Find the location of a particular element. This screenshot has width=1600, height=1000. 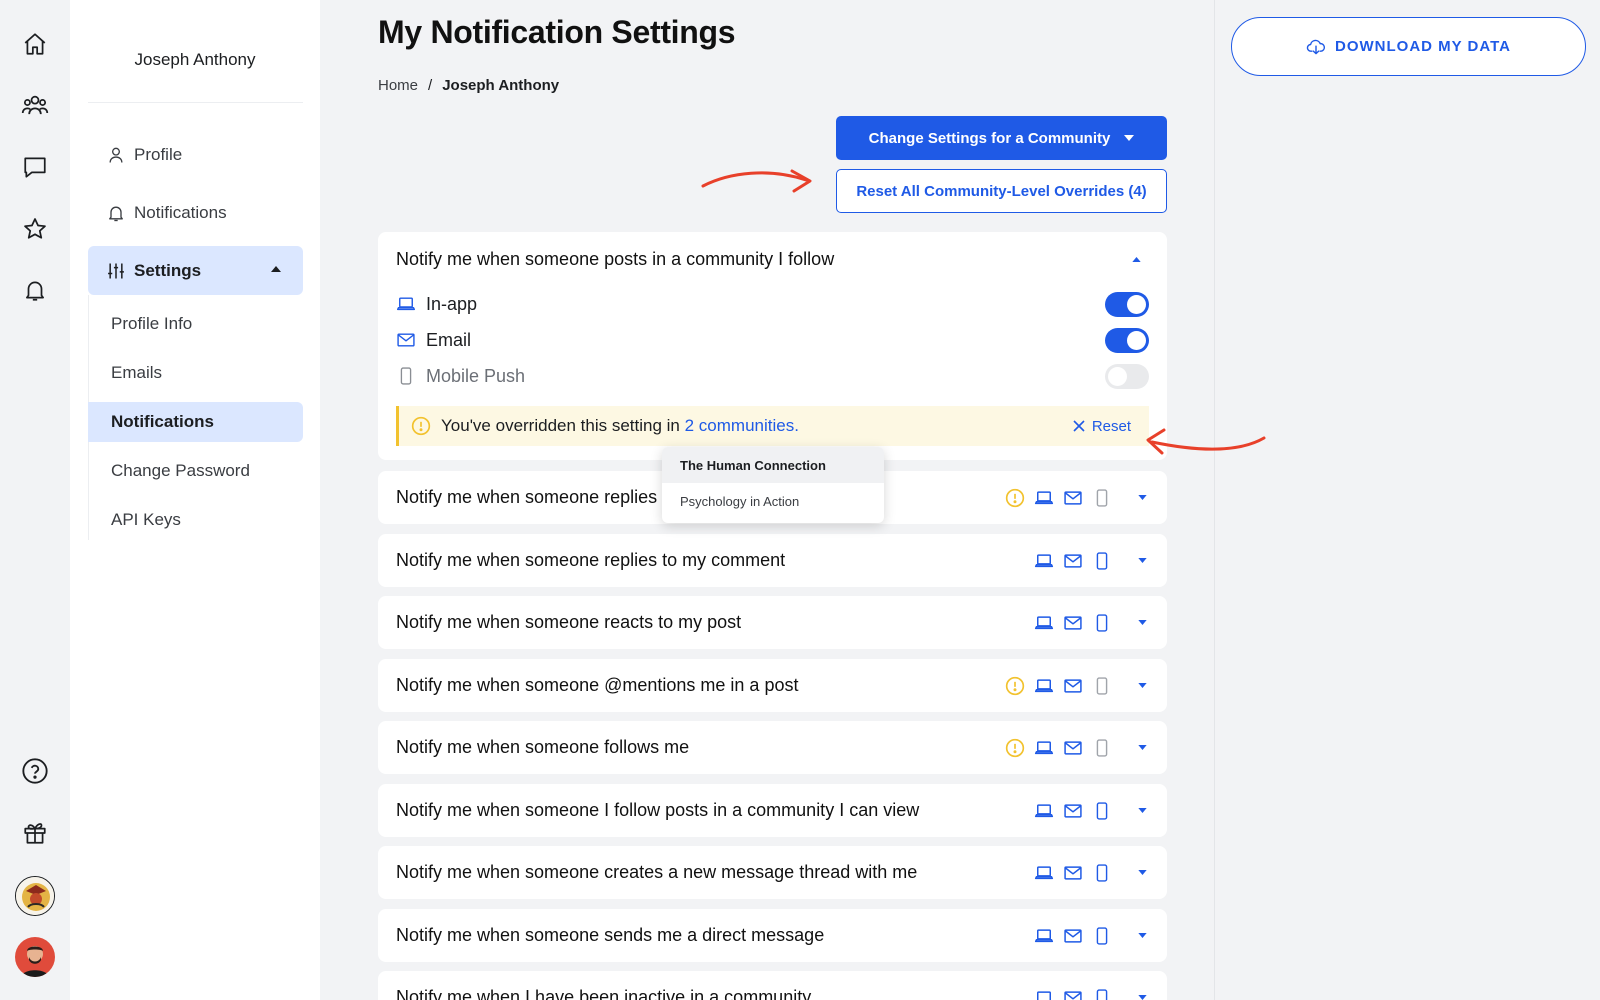

mobile-push-toggle is located at coordinates (1127, 376).